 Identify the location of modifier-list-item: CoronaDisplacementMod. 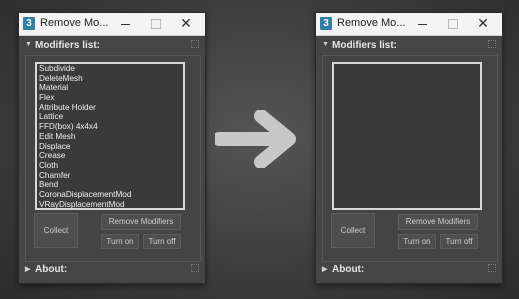
(110, 195).